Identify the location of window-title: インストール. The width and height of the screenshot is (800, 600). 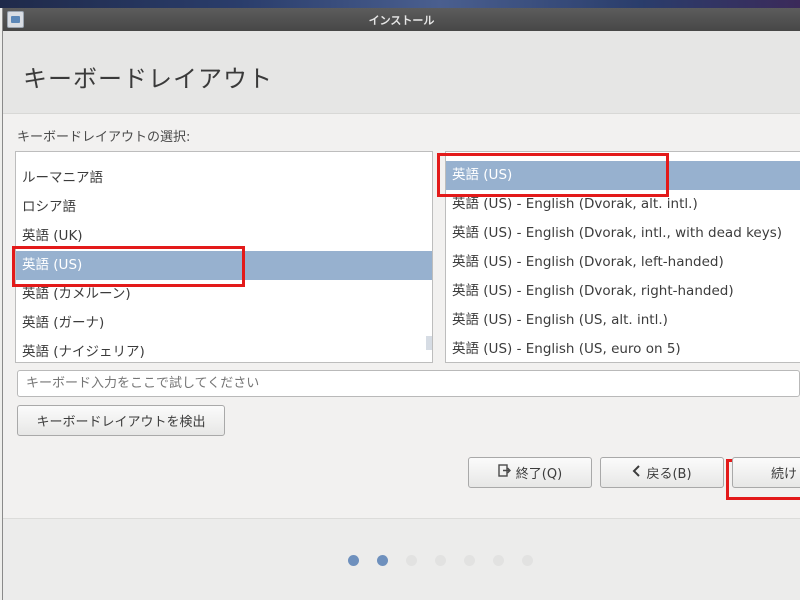
(401, 20).